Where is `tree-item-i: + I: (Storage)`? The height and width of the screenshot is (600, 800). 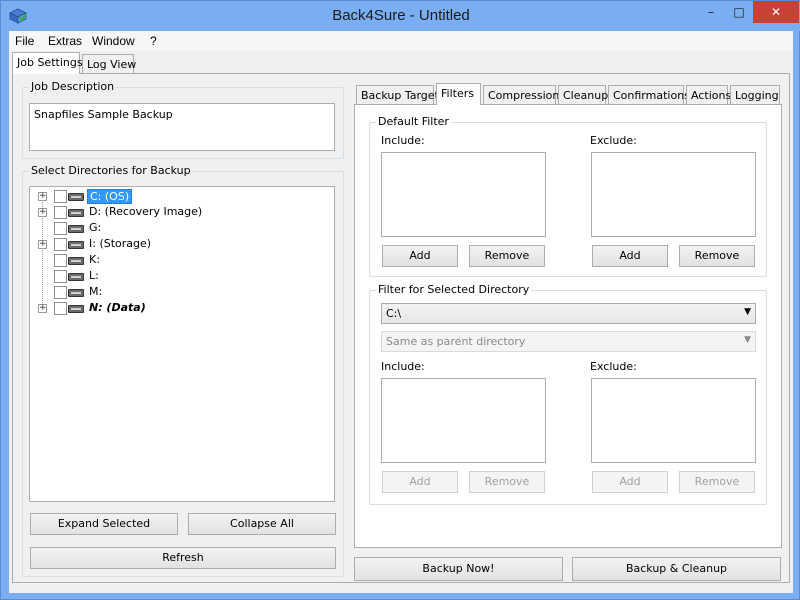
tree-item-i: + I: (Storage) is located at coordinates (180, 244).